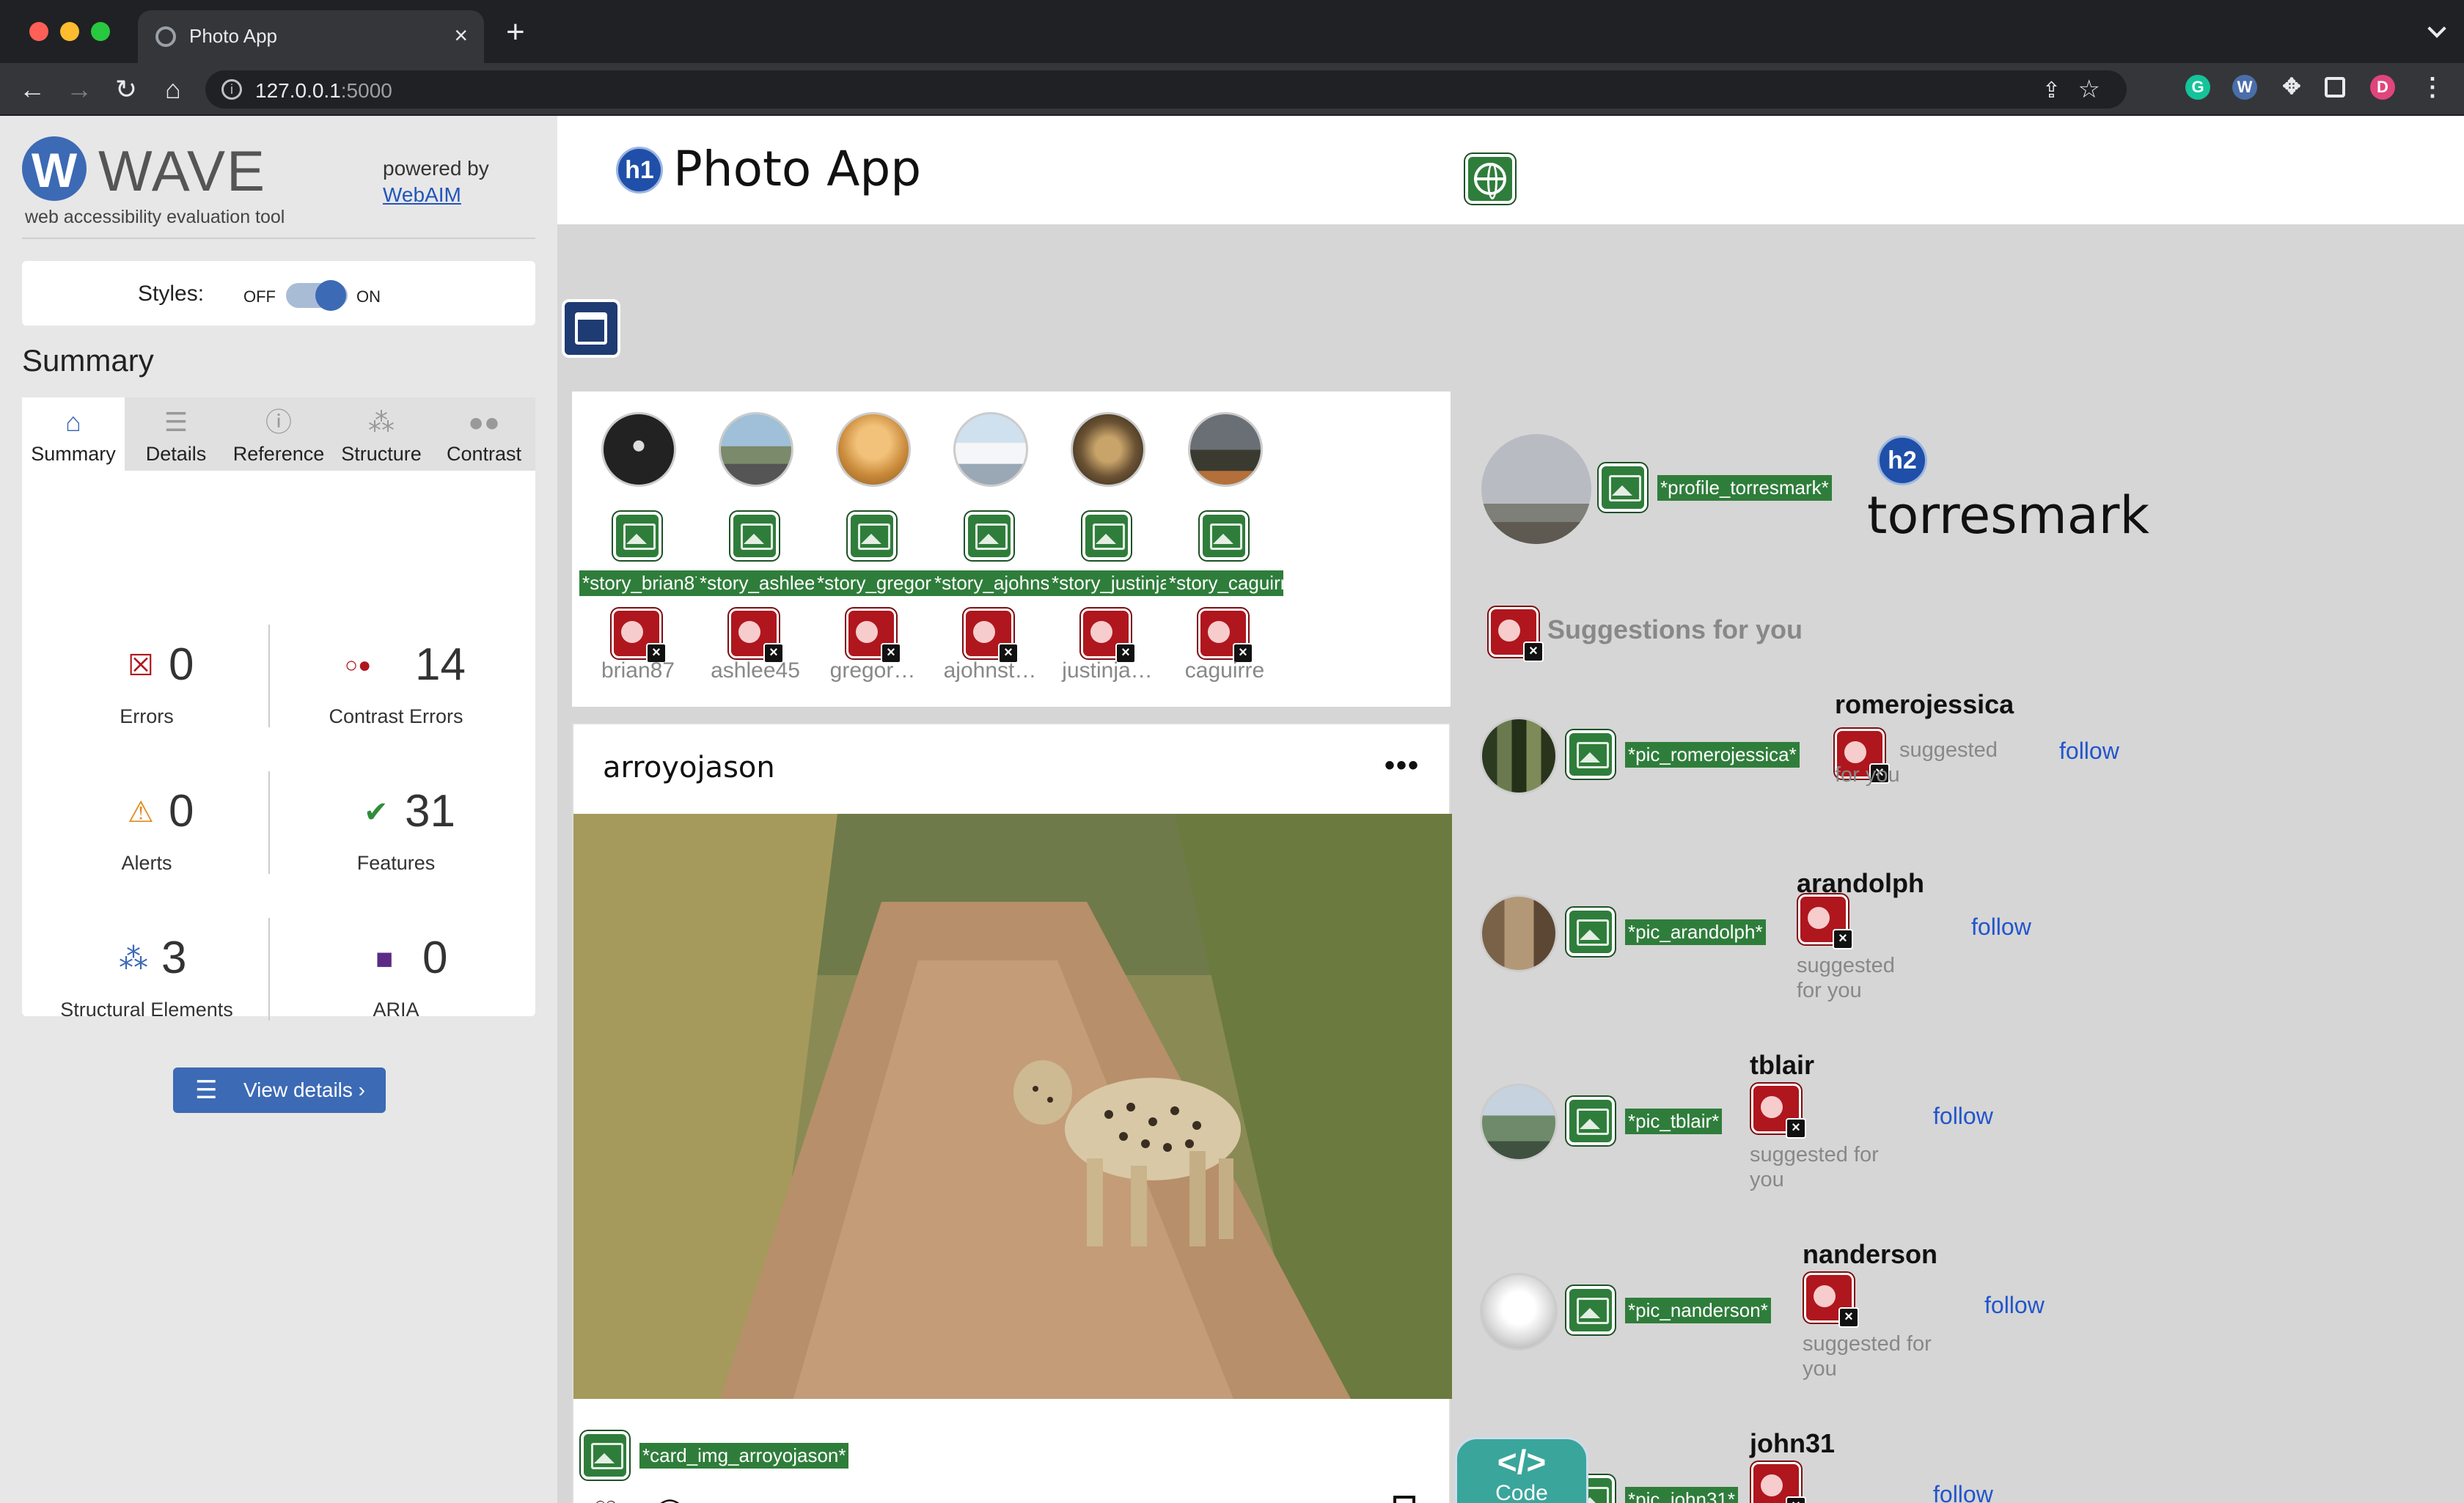 The width and height of the screenshot is (2464, 1503). Describe the element at coordinates (689, 767) in the screenshot. I see `post-username: arroyojason` at that location.